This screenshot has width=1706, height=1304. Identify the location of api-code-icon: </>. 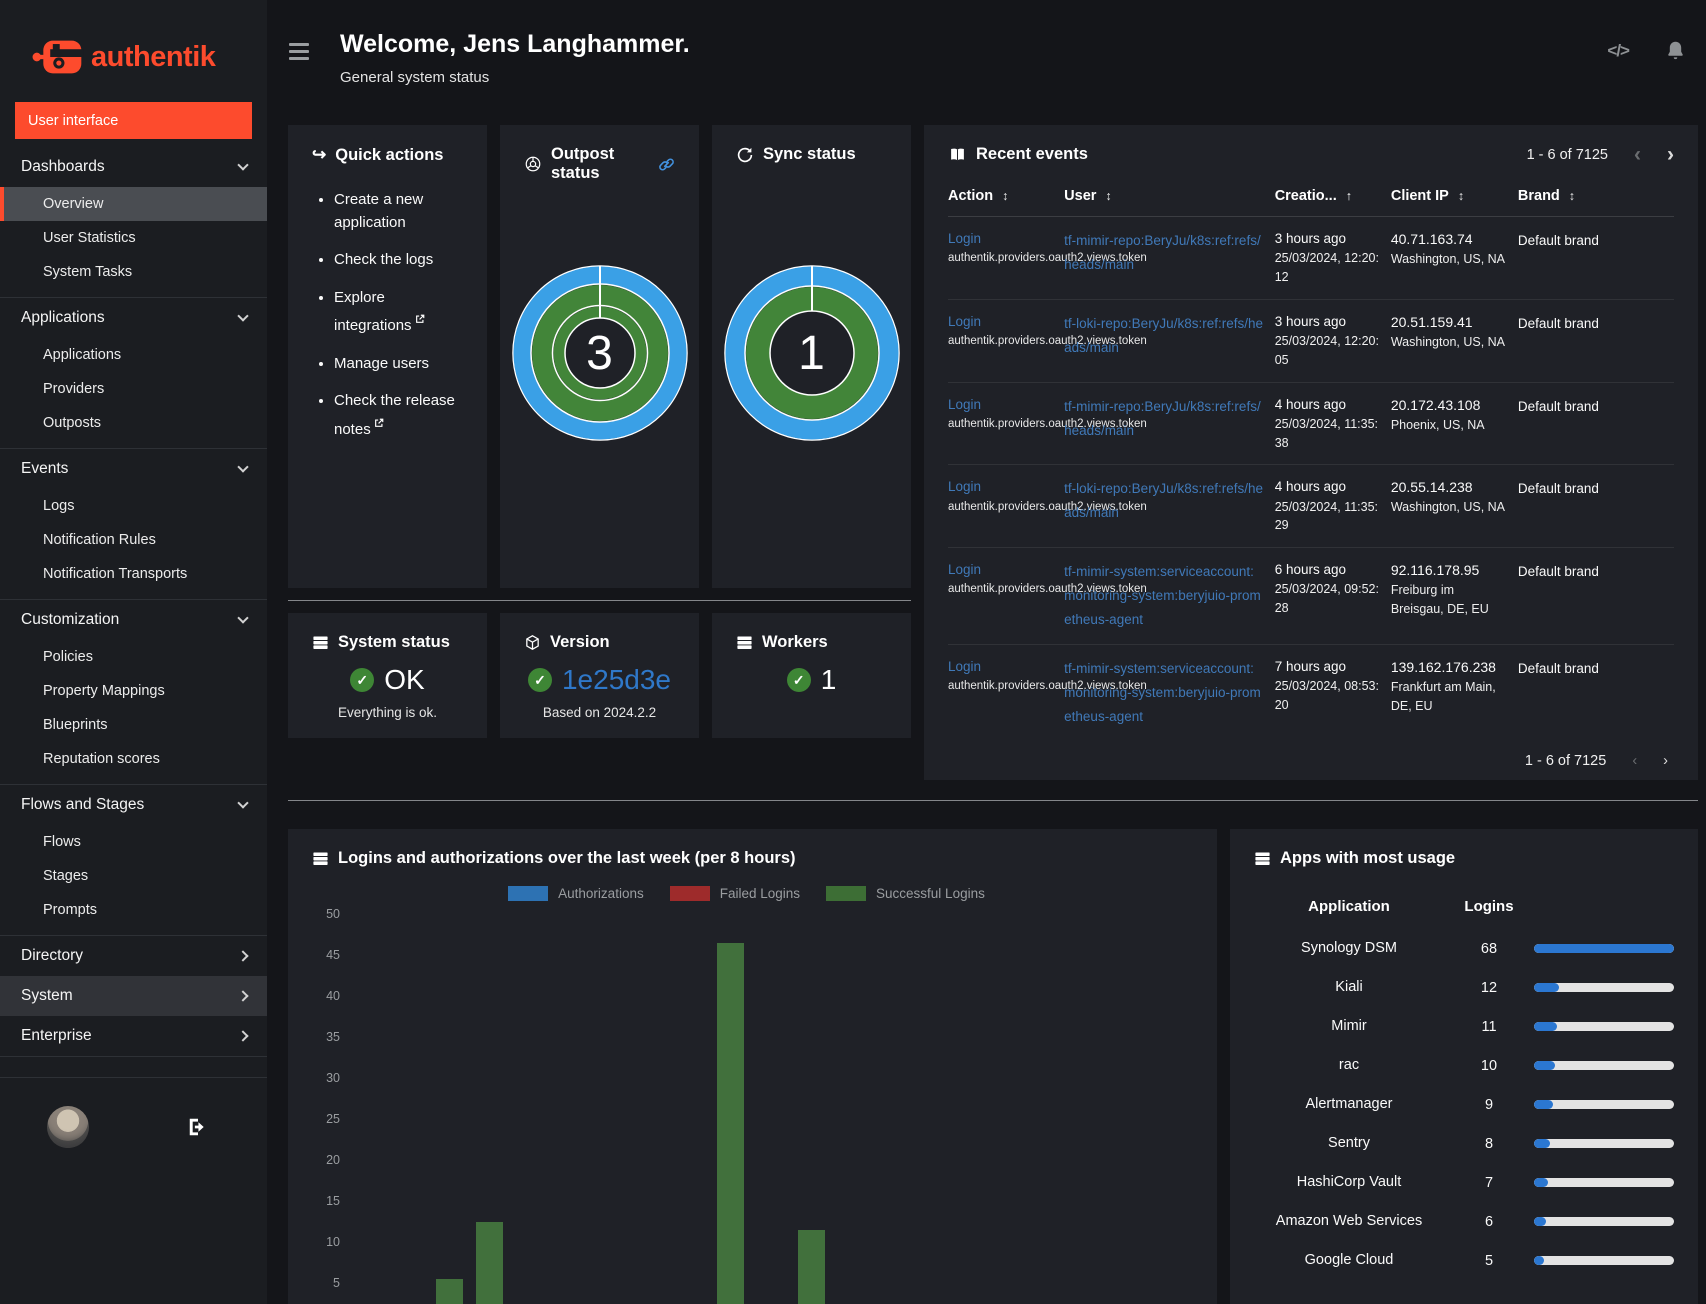
(1618, 51).